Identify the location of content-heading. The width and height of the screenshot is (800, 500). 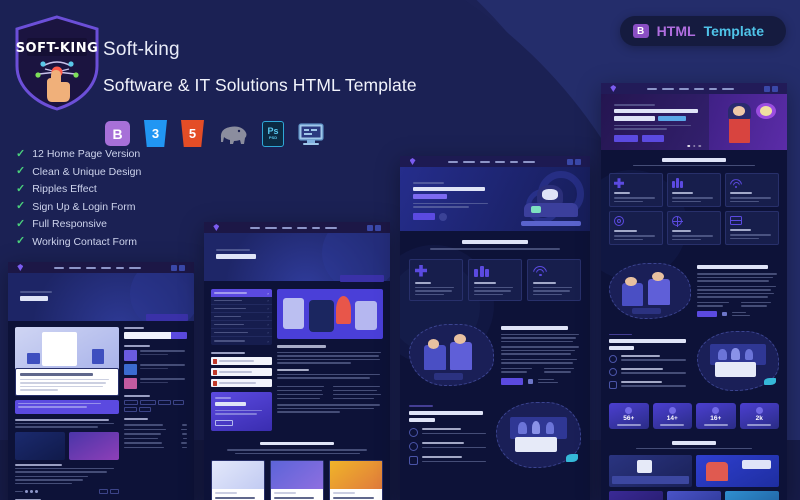
(301, 346).